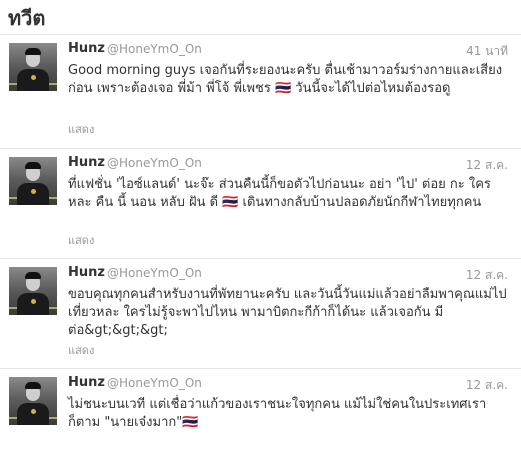 The height and width of the screenshot is (473, 521). What do you see at coordinates (27, 18) in the screenshot?
I see `page-title: ทวีต` at bounding box center [27, 18].